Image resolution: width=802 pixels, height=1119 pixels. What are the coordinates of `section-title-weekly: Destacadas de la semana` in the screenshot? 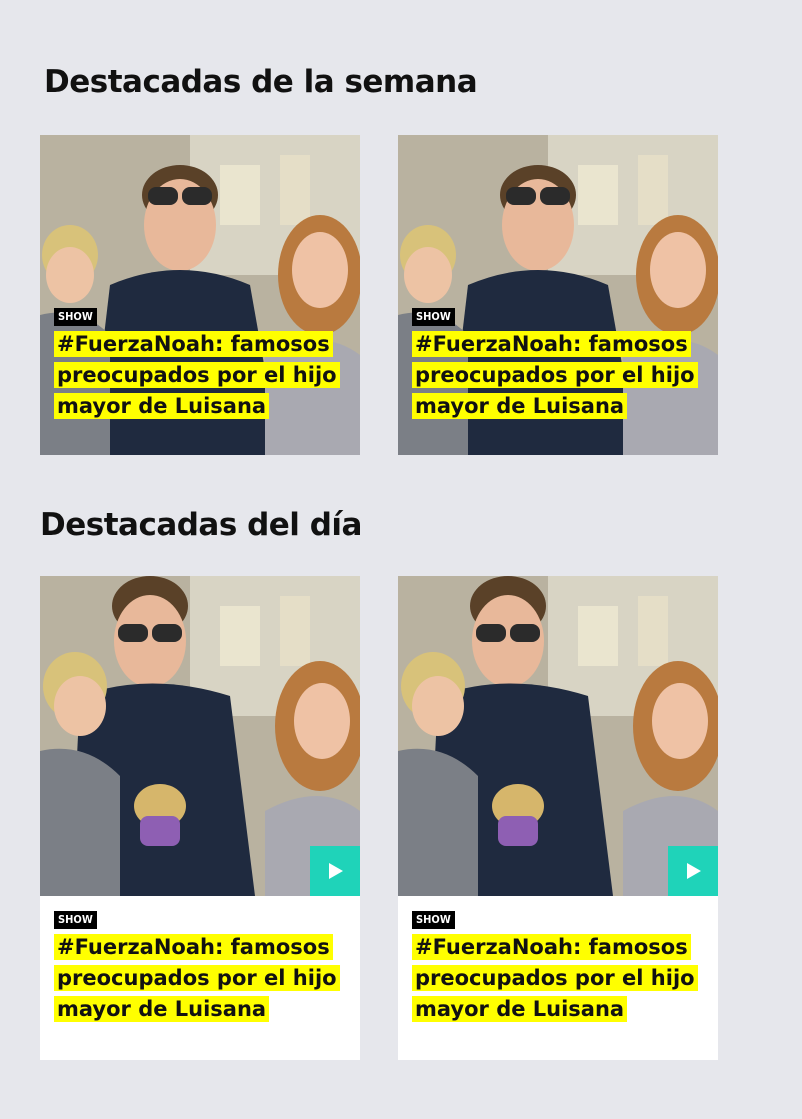 It's located at (261, 82).